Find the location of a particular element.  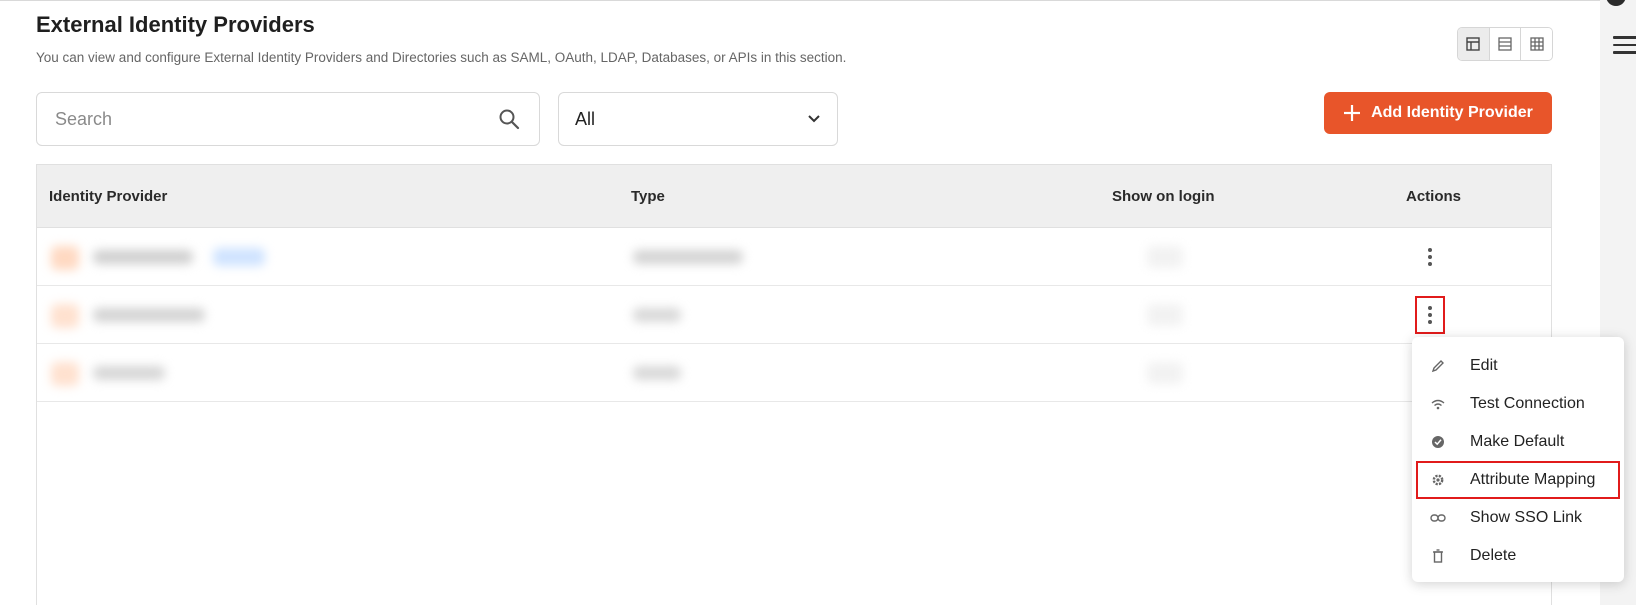

filter-selected-value: All is located at coordinates (585, 118).